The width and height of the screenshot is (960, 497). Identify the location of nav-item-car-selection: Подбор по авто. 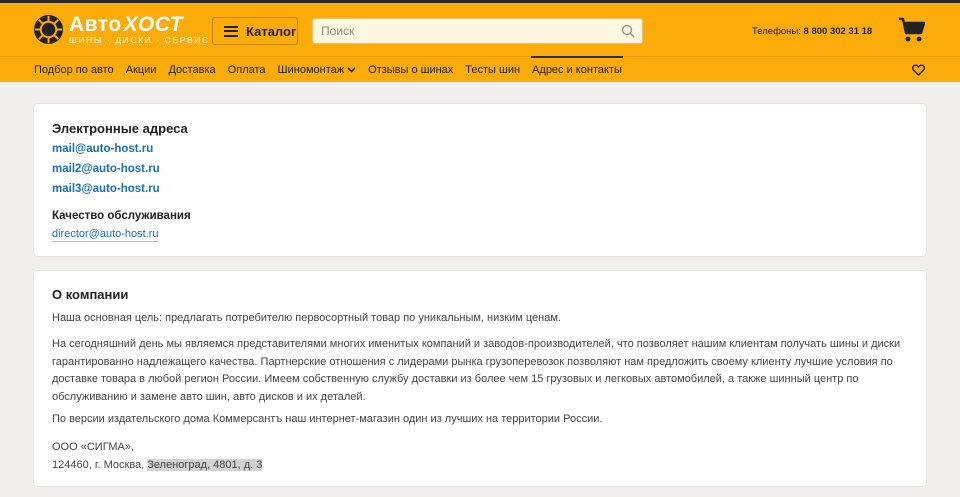
(74, 70).